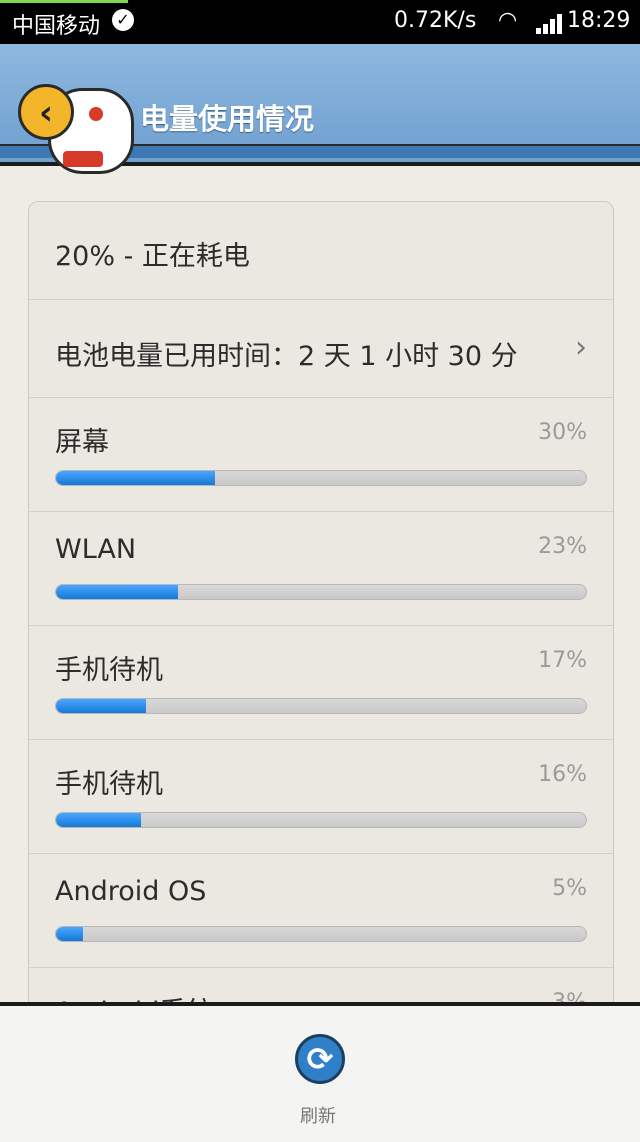 The image size is (640, 1142). What do you see at coordinates (562, 660) in the screenshot?
I see `usage-percent: 17%` at bounding box center [562, 660].